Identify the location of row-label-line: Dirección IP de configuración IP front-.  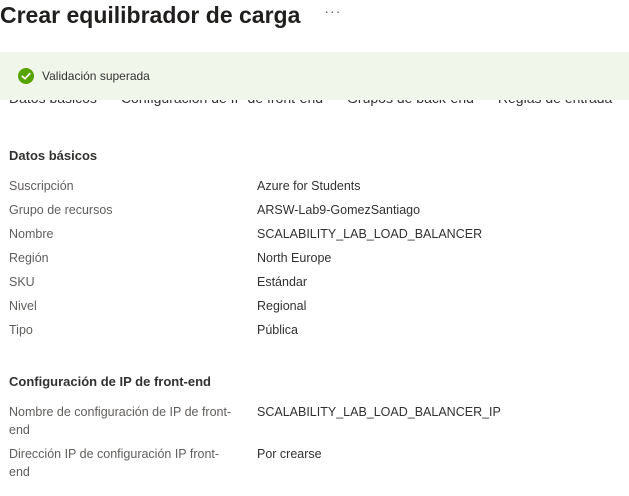
(114, 454).